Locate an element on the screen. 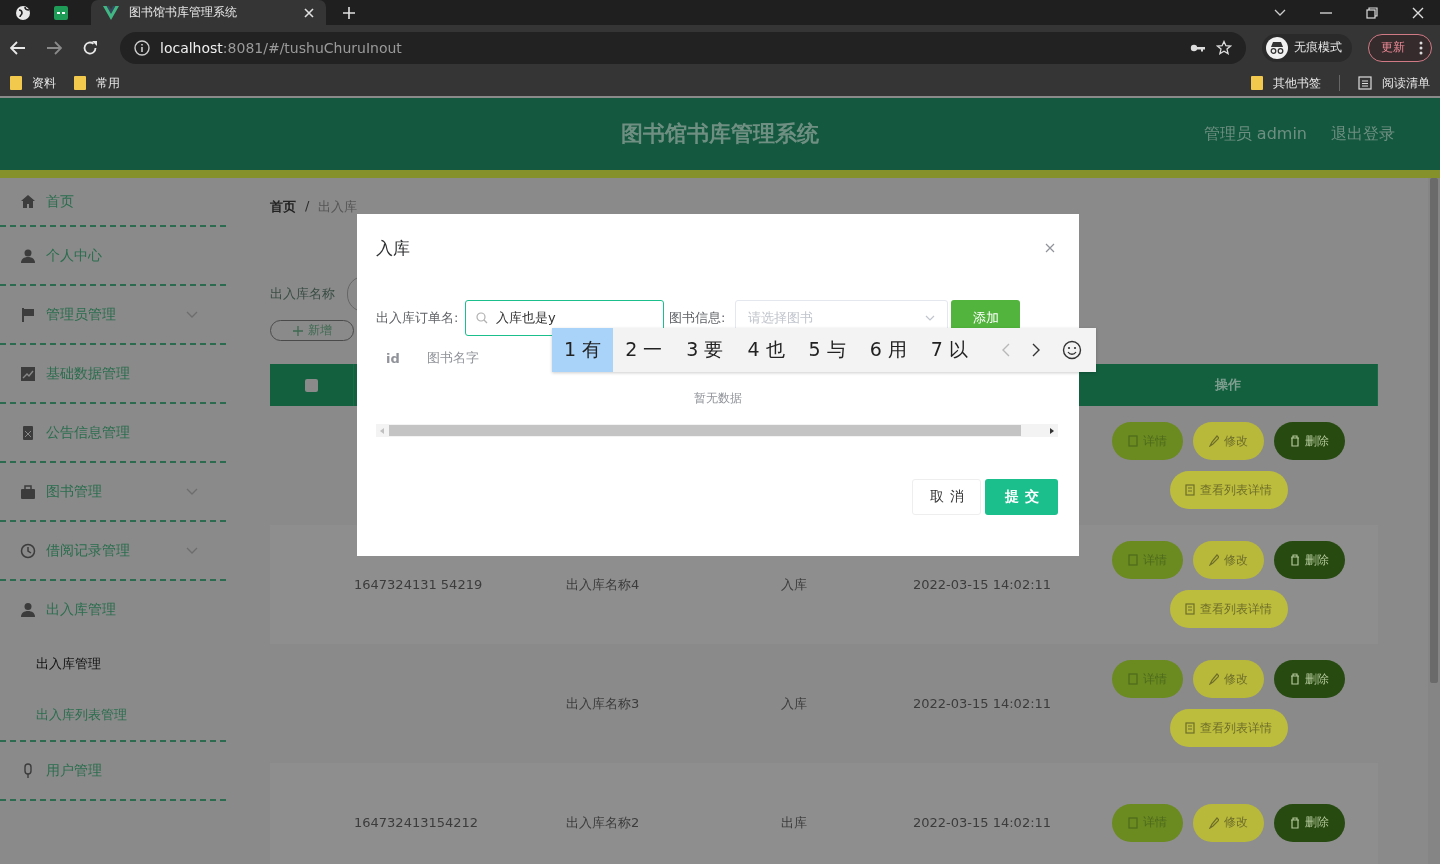 This screenshot has width=1440, height=864. menu-item: 管理员管理 is located at coordinates (113, 314).